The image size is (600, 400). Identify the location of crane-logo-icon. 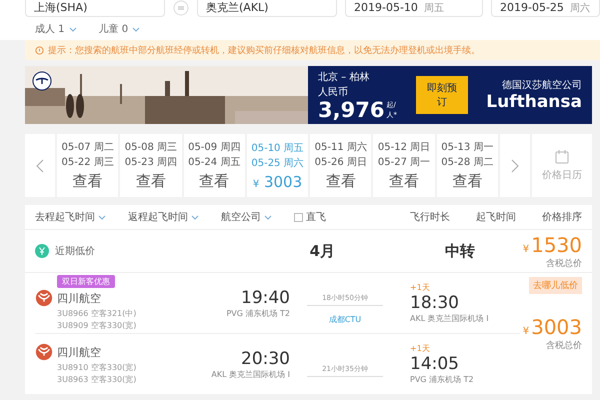
(42, 81).